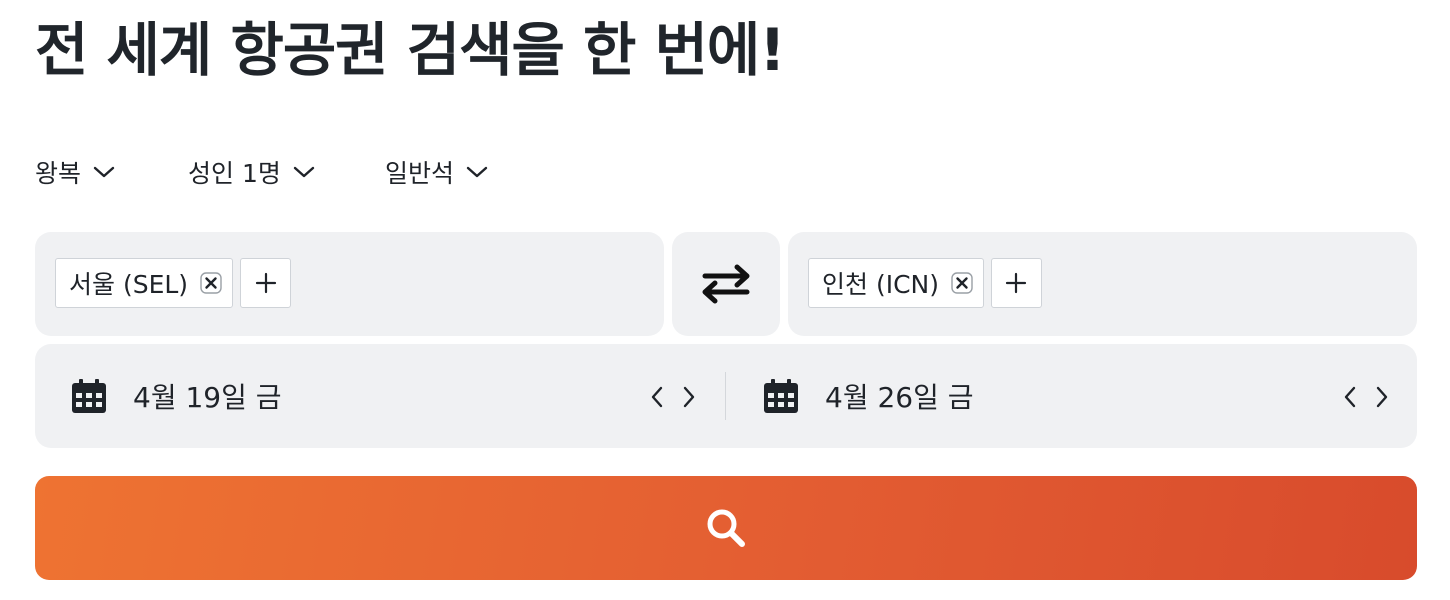  Describe the element at coordinates (286, 172) in the screenshot. I see `passengers-dropdown: 성인 1명` at that location.